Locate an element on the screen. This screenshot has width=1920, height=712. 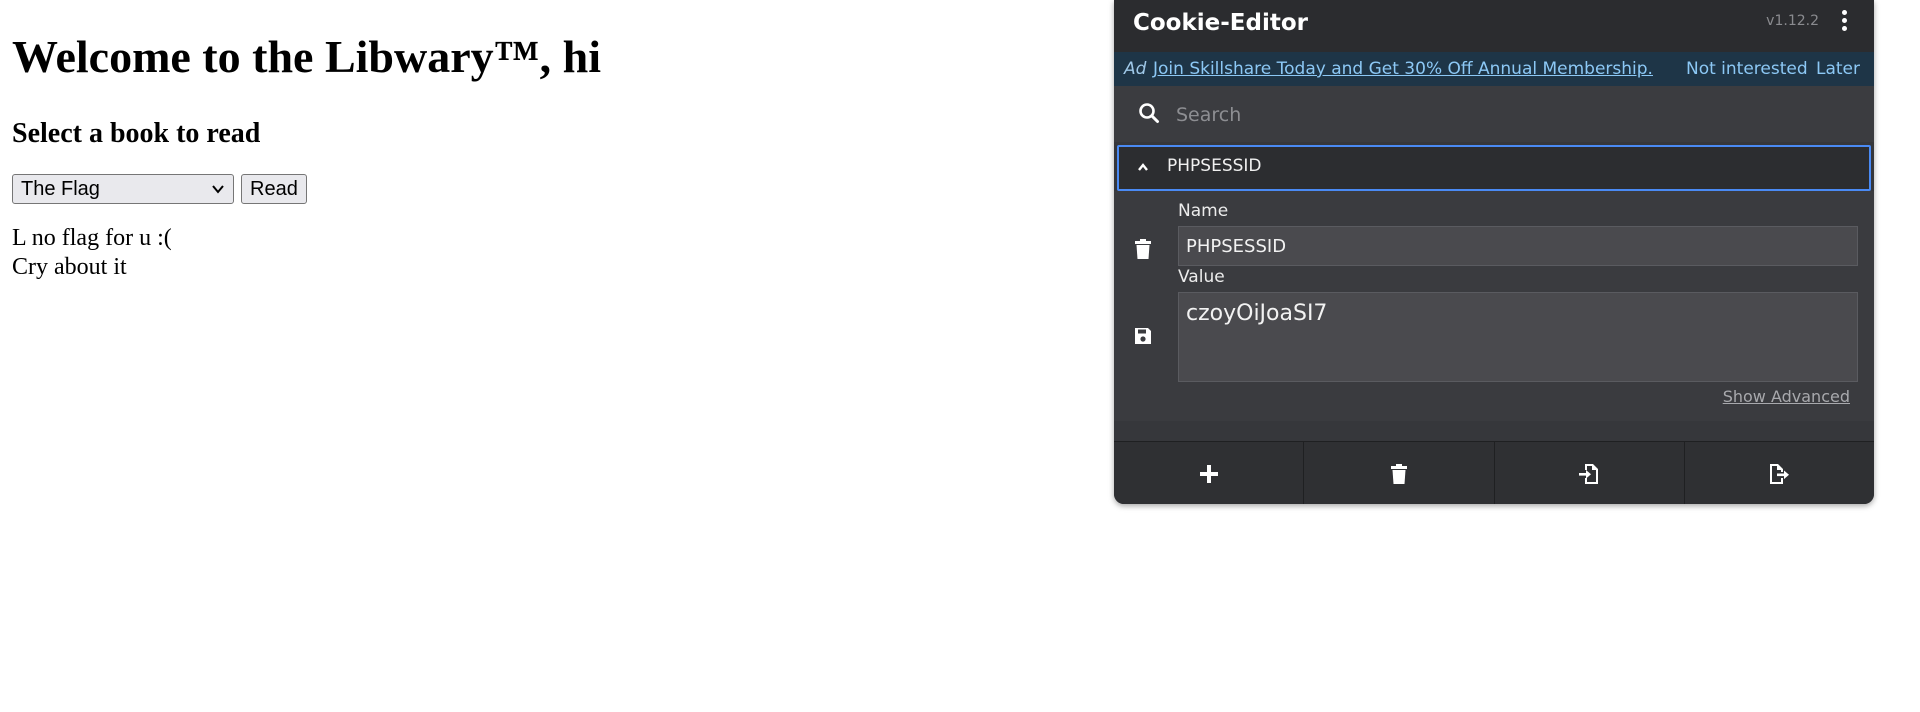
version-label: v1.12.2 is located at coordinates (1792, 21).